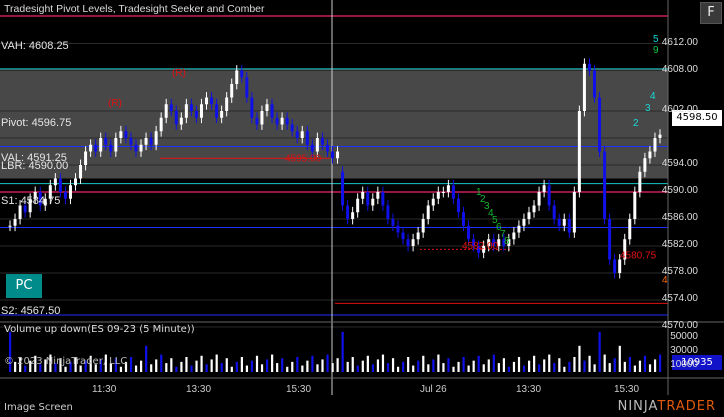 The image size is (724, 417). Describe the element at coordinates (31, 311) in the screenshot. I see `s2-label: S2: 4567.50` at that location.